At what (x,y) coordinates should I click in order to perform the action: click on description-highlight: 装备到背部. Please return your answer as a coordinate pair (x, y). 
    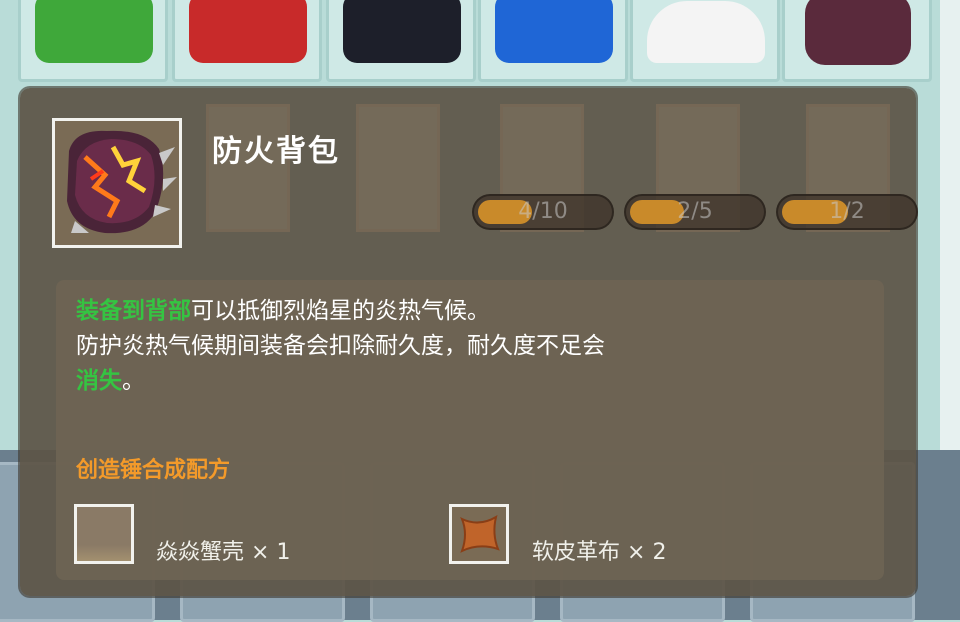
    Looking at the image, I should click on (133, 311).